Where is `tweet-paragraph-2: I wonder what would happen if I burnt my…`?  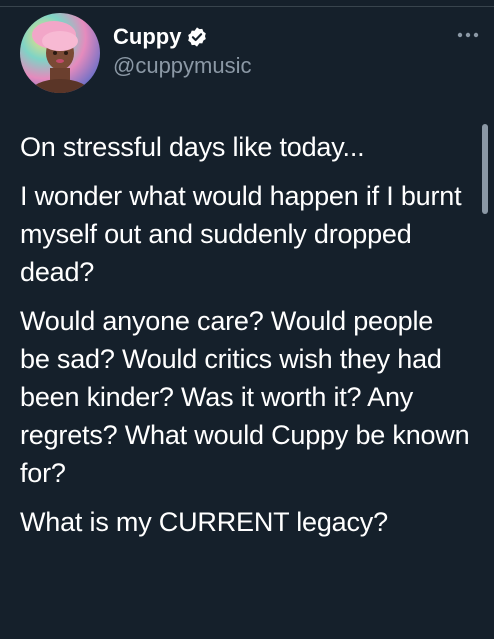 tweet-paragraph-2: I wonder what would happen if I burnt my… is located at coordinates (241, 234).